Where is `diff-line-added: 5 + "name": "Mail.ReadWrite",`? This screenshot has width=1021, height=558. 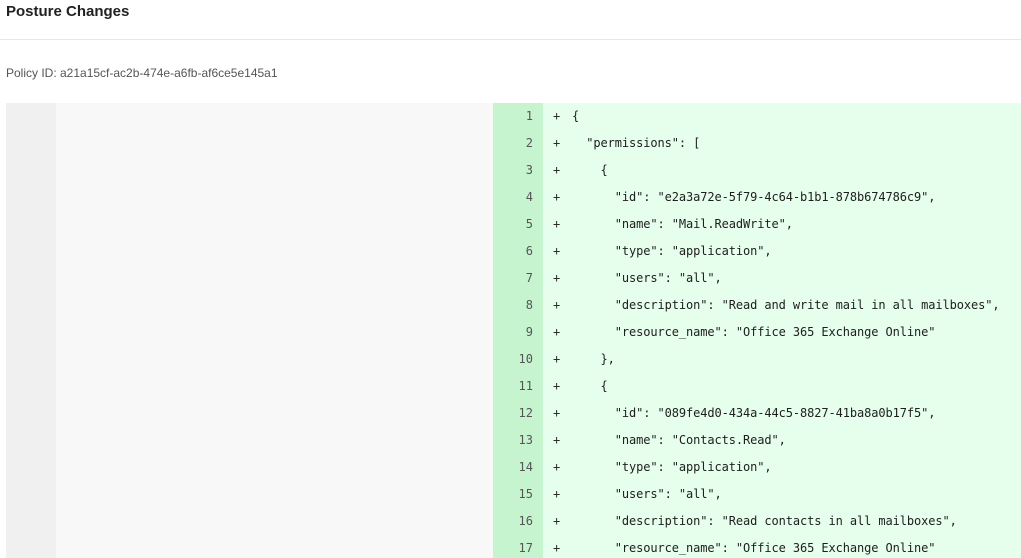
diff-line-added: 5 + "name": "Mail.ReadWrite", is located at coordinates (757, 224).